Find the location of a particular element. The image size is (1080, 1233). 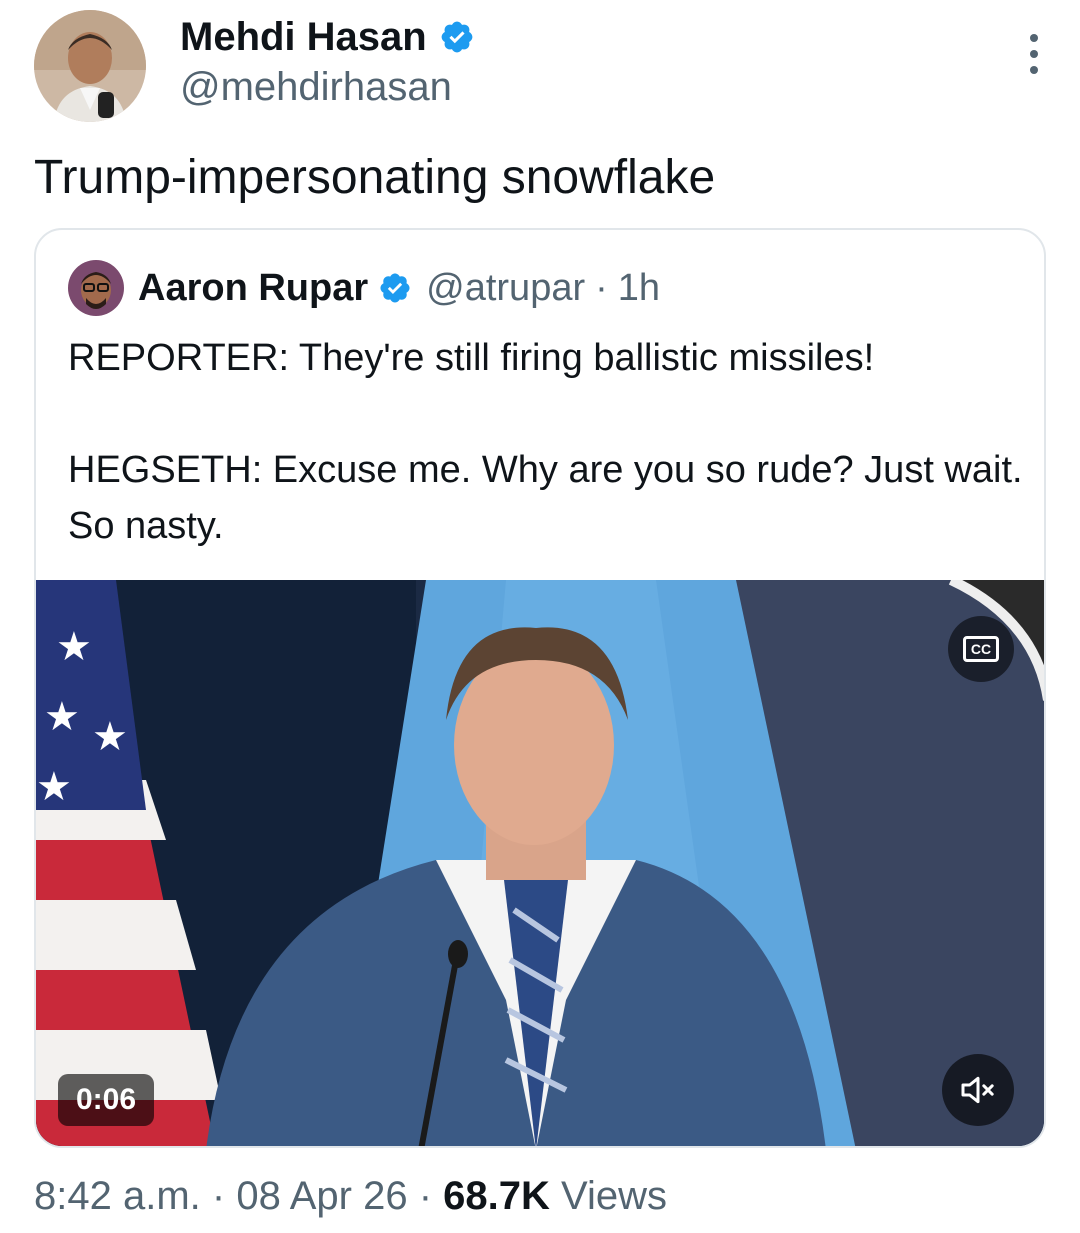

views-label: Views is located at coordinates (614, 1196).